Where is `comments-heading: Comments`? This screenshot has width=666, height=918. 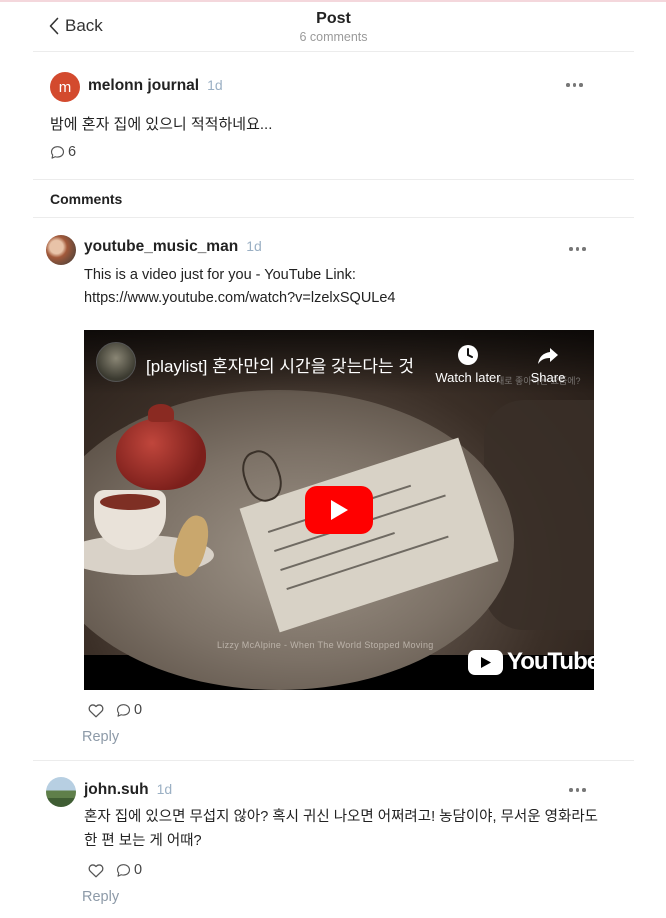 comments-heading: Comments is located at coordinates (86, 199).